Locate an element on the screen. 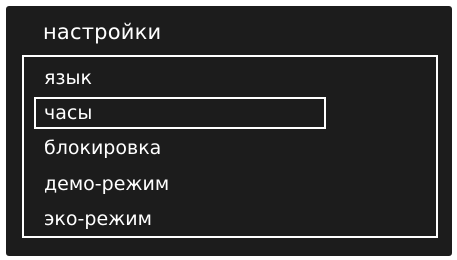 The height and width of the screenshot is (260, 457). menu-item-demo-mode: демо-режим is located at coordinates (184, 184).